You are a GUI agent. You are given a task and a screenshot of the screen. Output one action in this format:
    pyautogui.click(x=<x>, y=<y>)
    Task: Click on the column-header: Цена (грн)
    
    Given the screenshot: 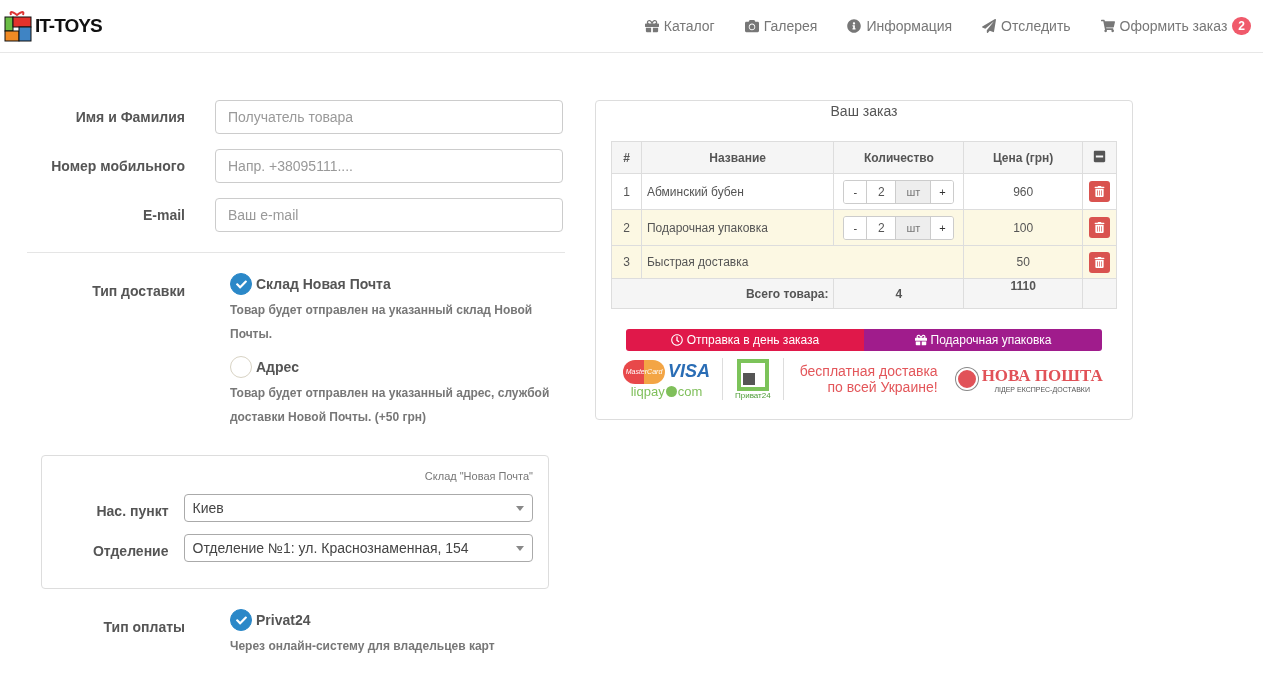 What is the action you would take?
    pyautogui.click(x=1023, y=157)
    